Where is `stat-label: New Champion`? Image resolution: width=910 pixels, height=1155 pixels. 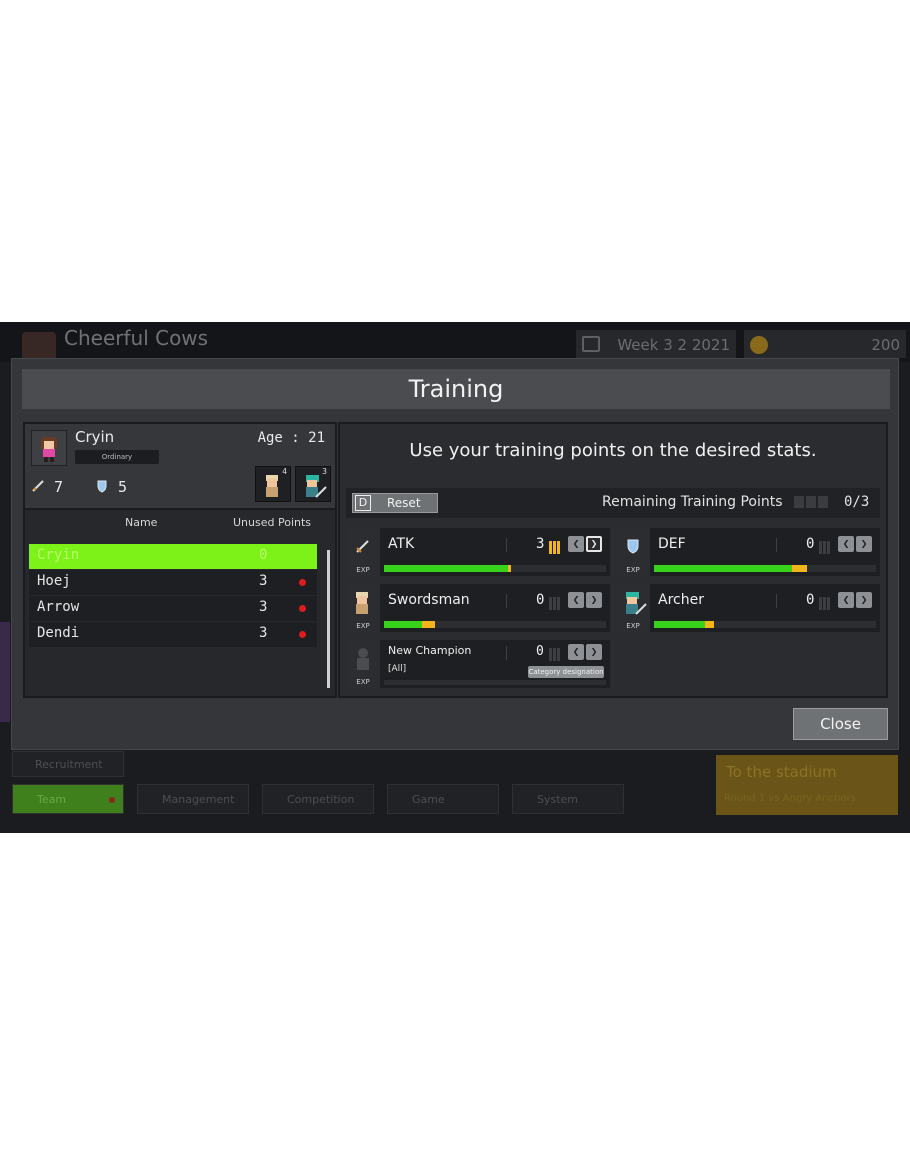
stat-label: New Champion is located at coordinates (430, 650).